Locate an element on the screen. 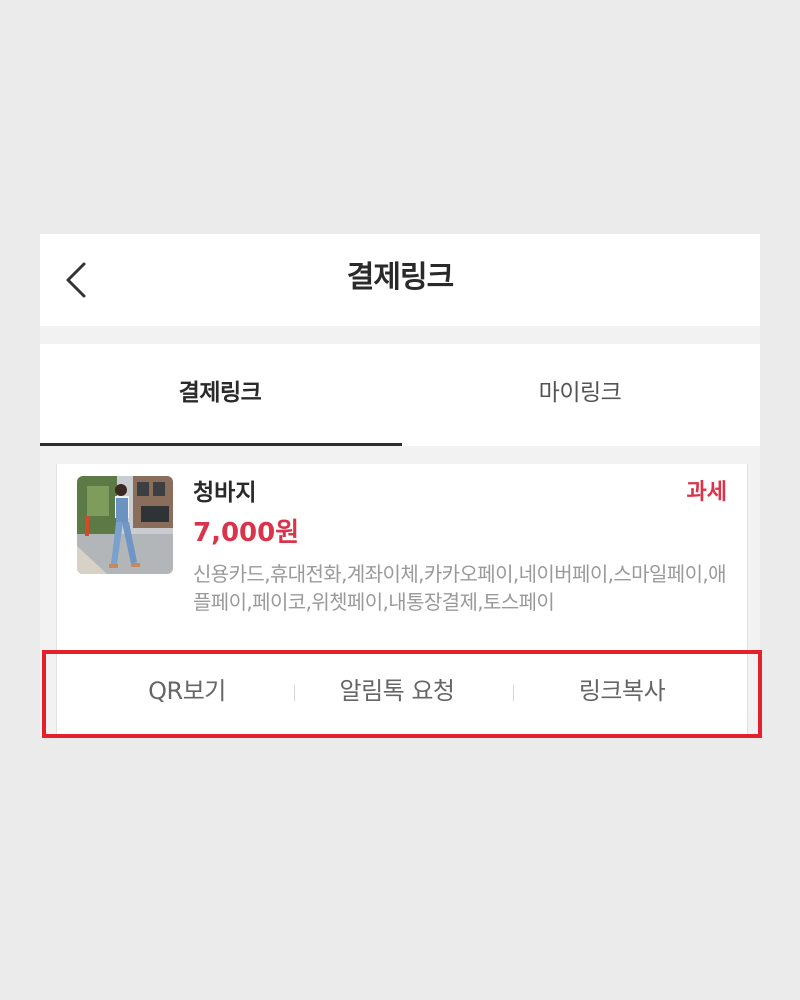  tab-bar: 결제링크 마이링크 is located at coordinates (400, 395).